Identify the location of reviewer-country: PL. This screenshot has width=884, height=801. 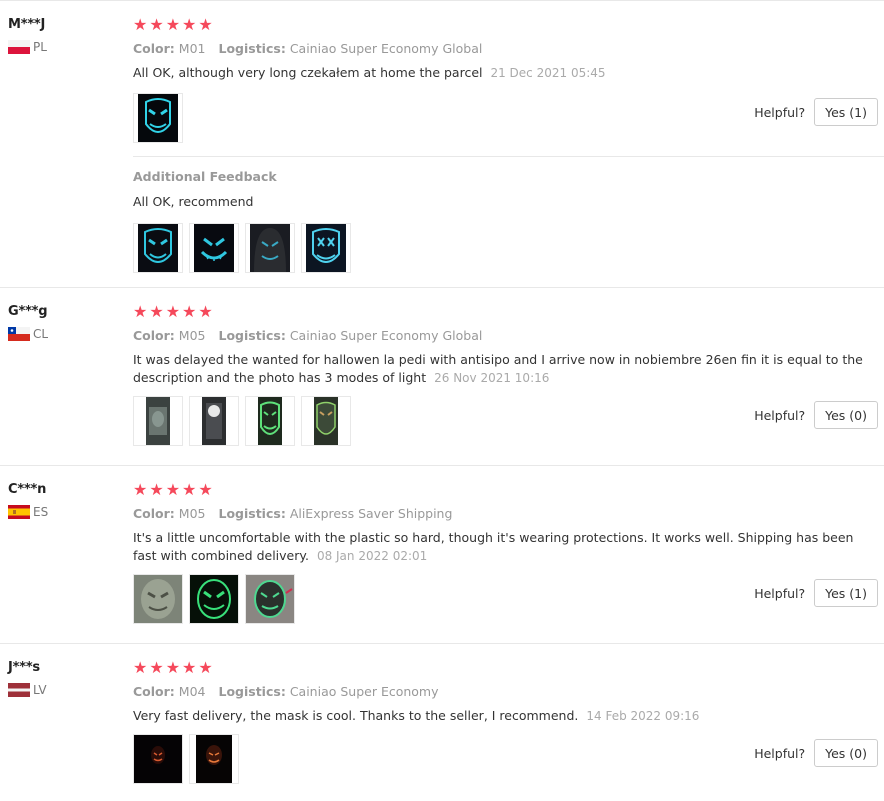
(63, 47).